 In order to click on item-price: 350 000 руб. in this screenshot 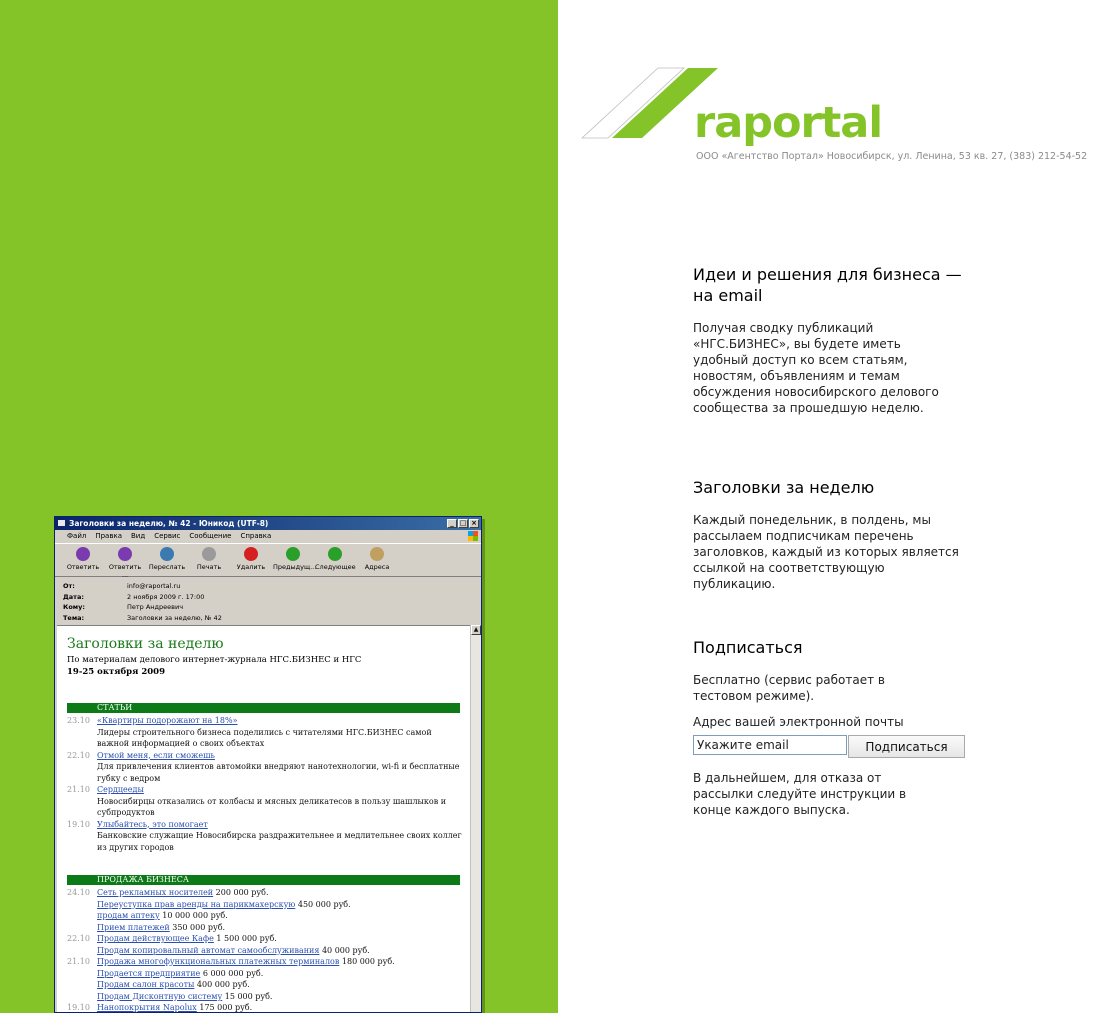, I will do `click(197, 927)`.